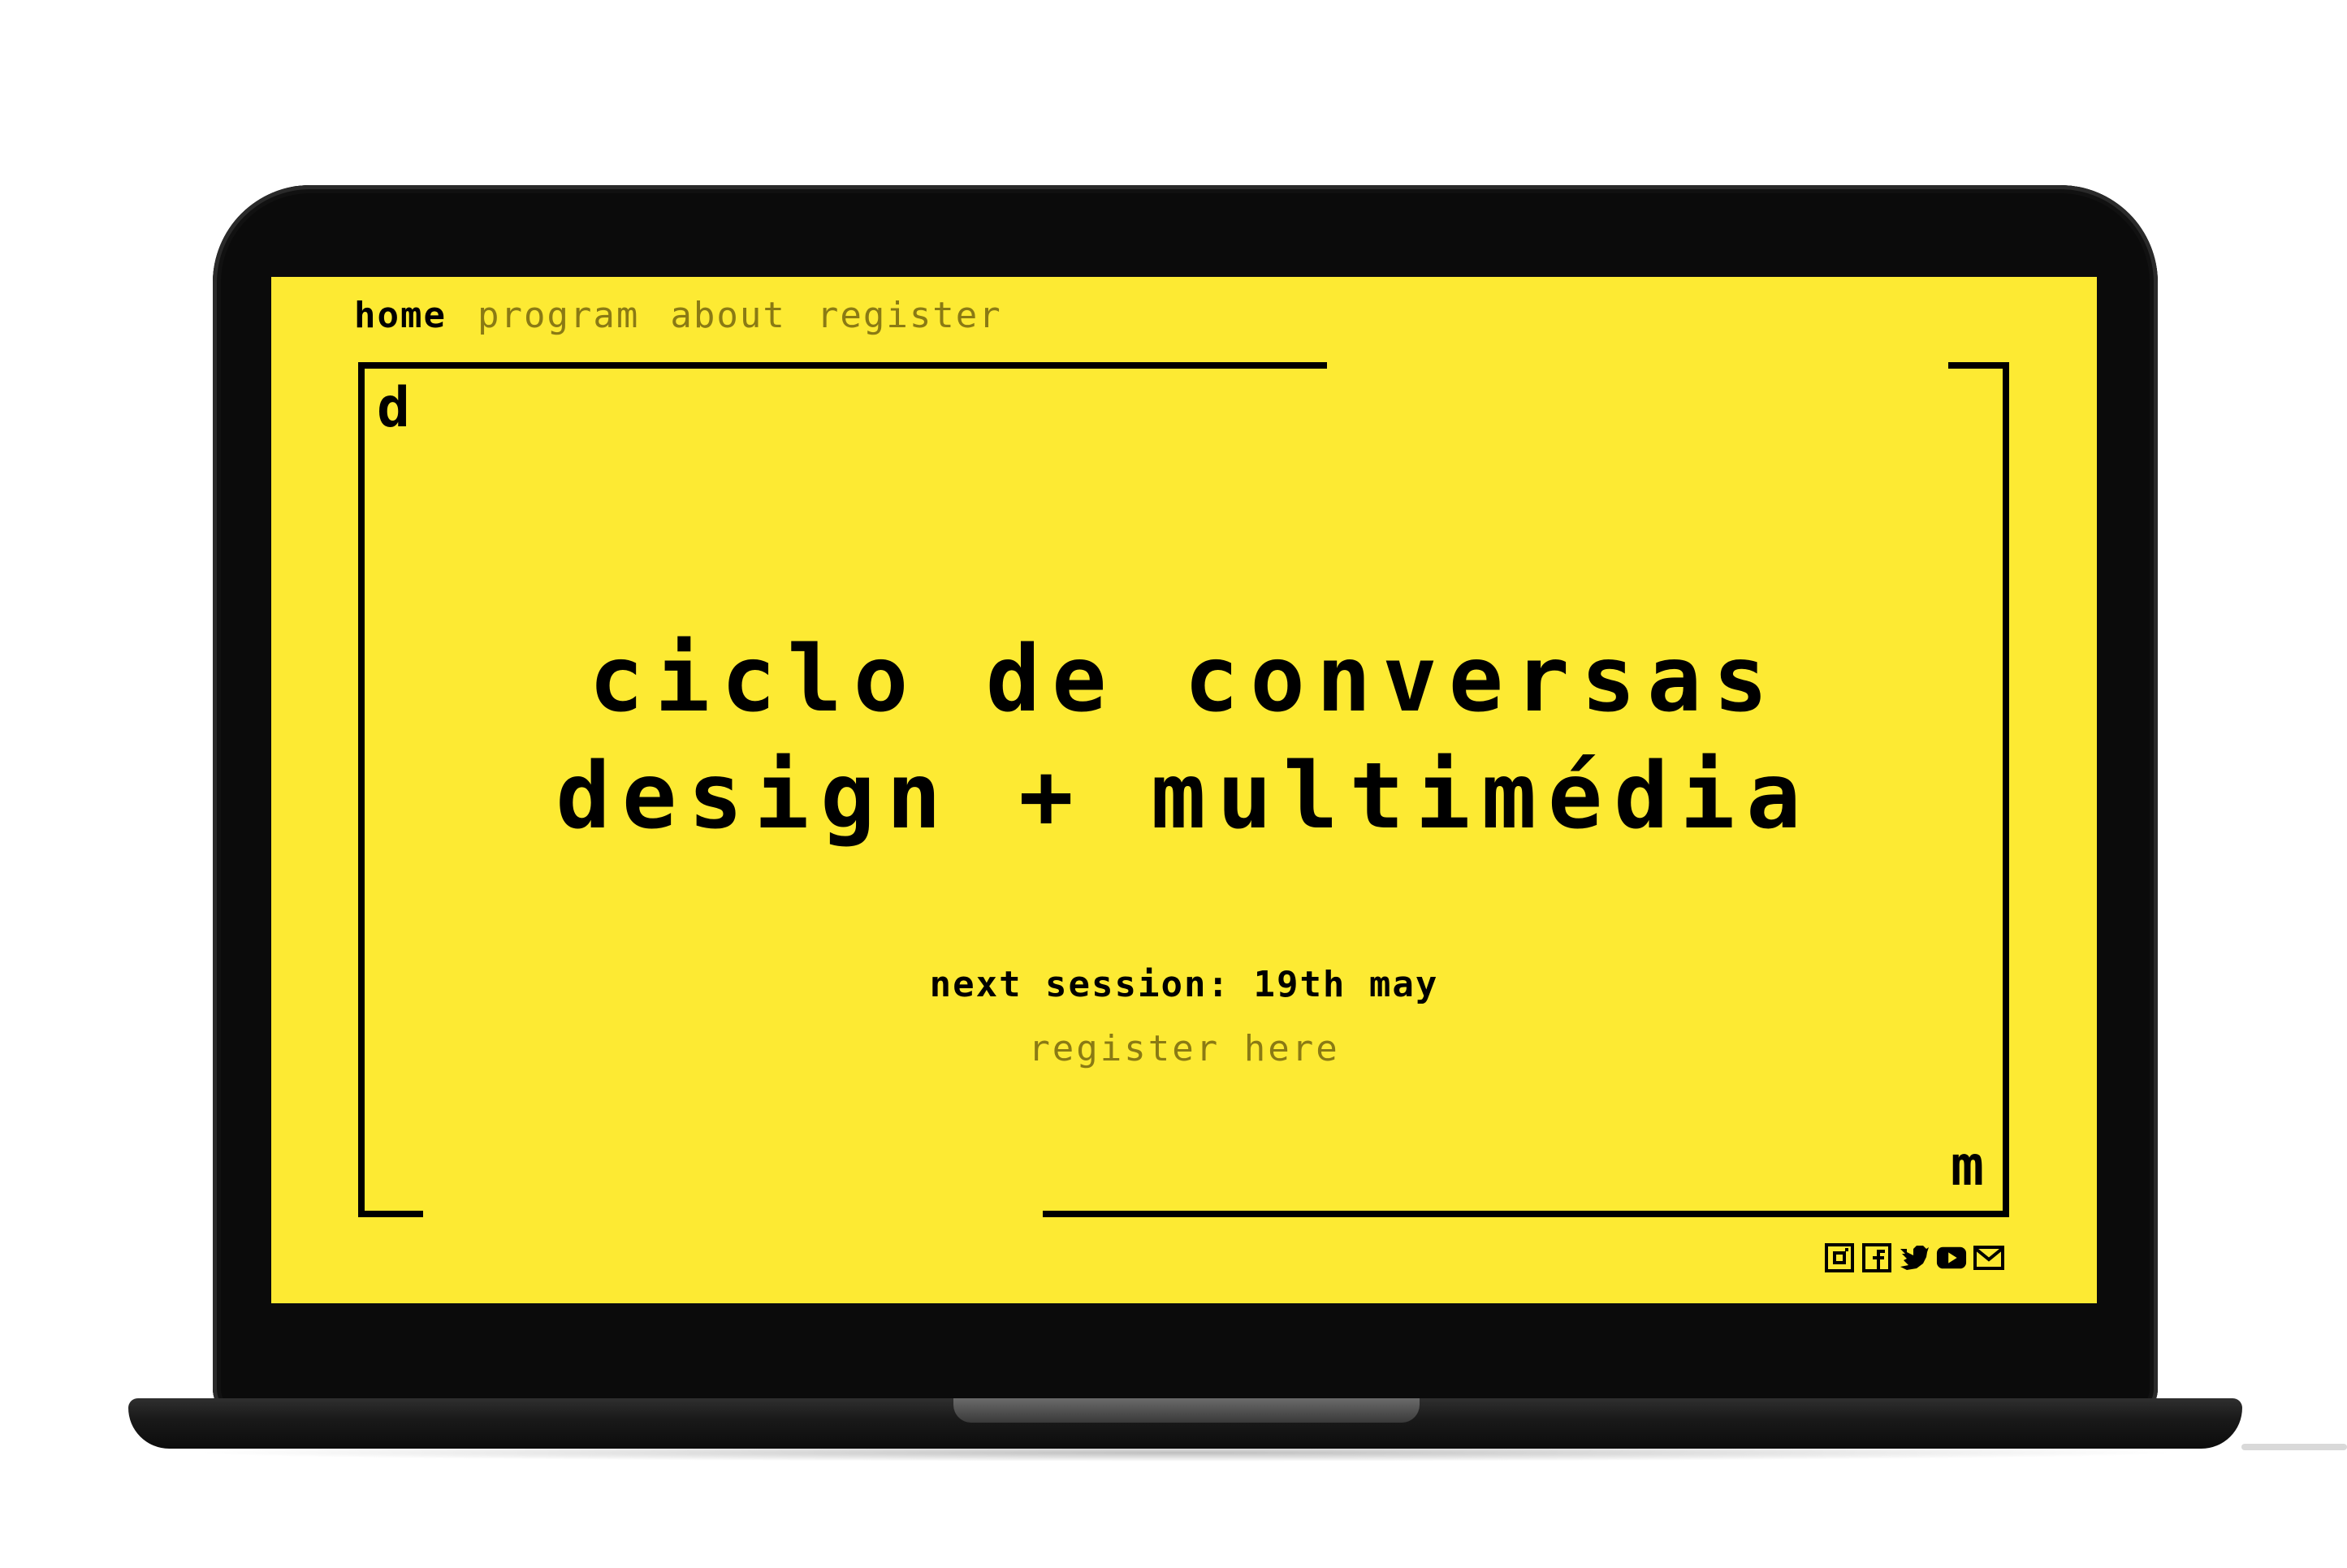 This screenshot has width=2347, height=1568. What do you see at coordinates (1951, 1257) in the screenshot?
I see `youtube-icon` at bounding box center [1951, 1257].